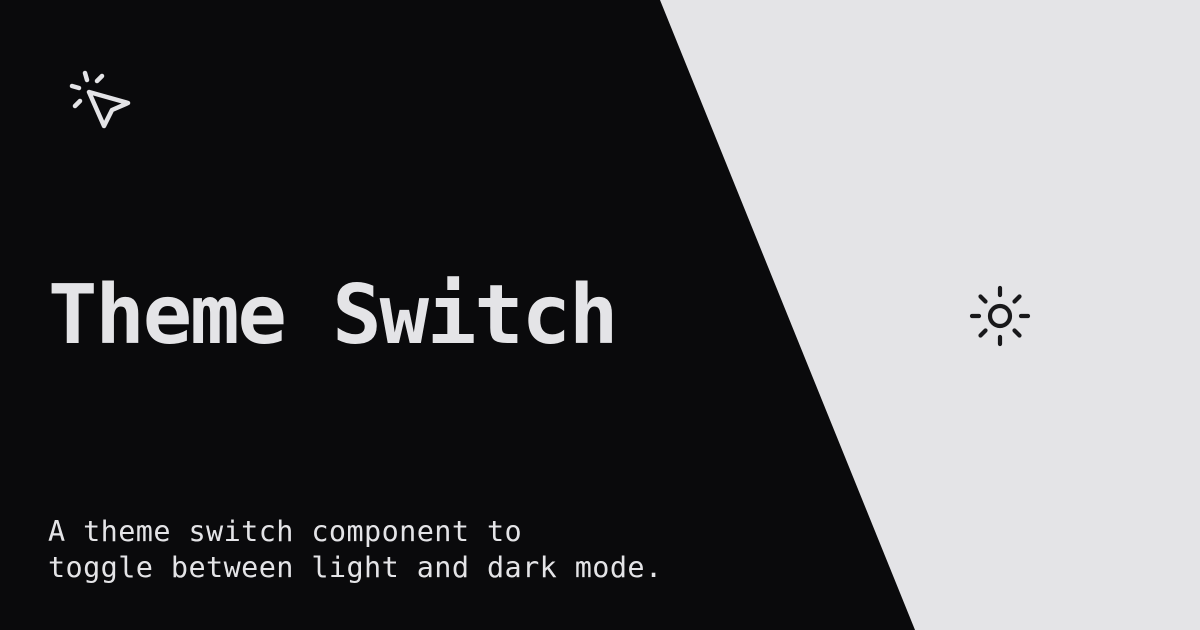 The height and width of the screenshot is (630, 1200). Describe the element at coordinates (355, 567) in the screenshot. I see `description-line-2: toggle between light and dark mode.` at that location.